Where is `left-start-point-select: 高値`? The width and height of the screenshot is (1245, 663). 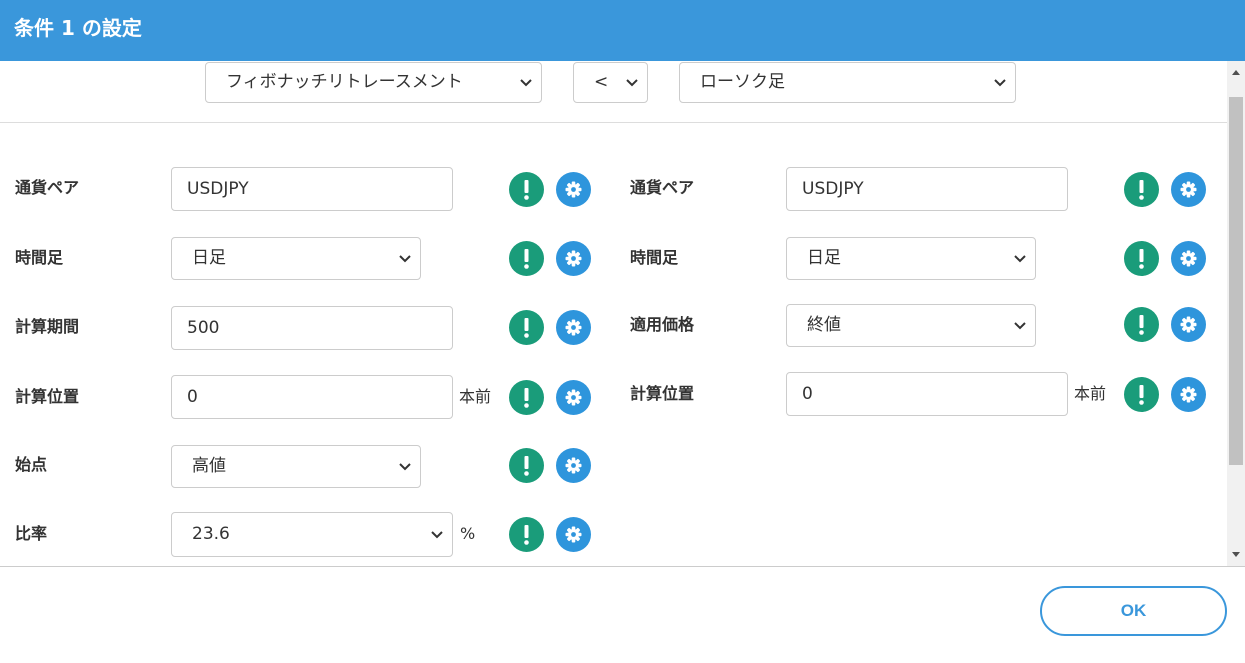 left-start-point-select: 高値 is located at coordinates (296, 466).